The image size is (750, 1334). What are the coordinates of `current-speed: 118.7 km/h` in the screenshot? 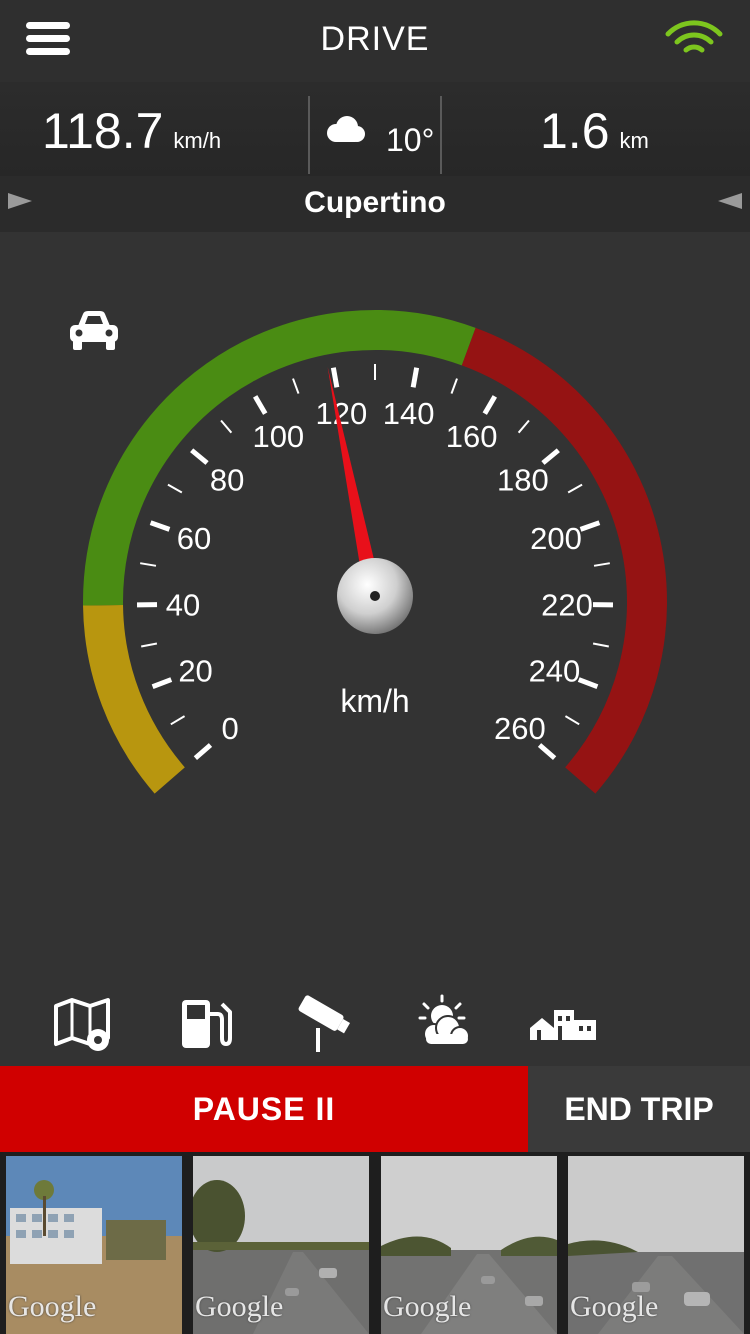 It's located at (131, 131).